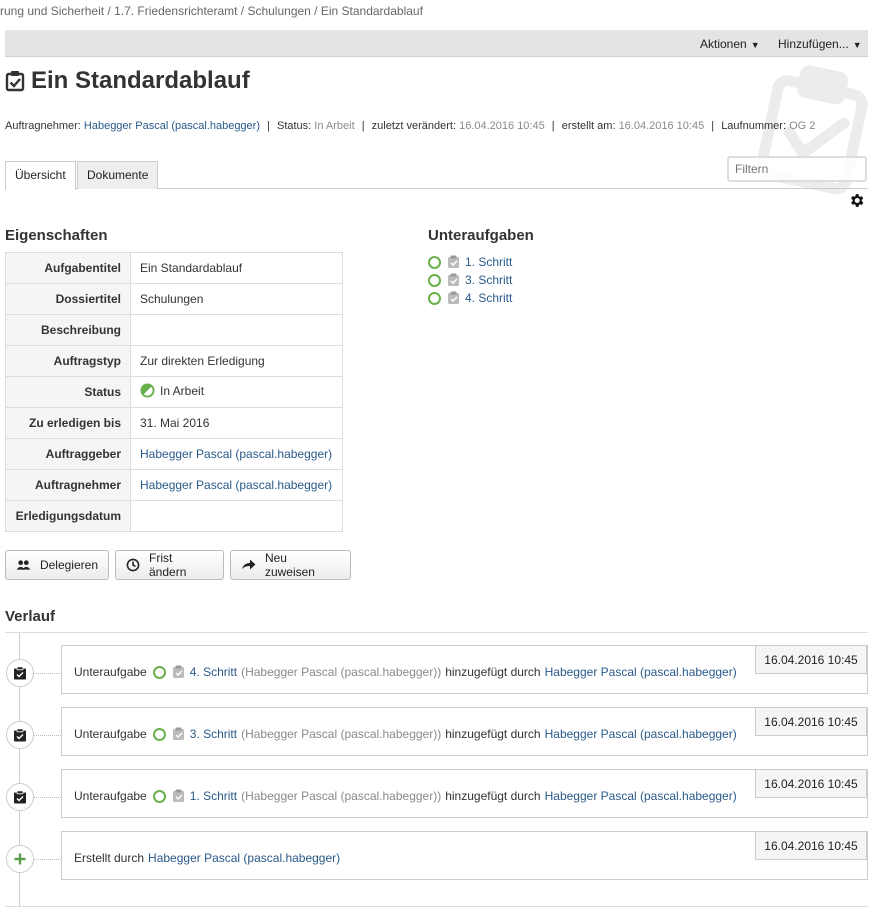 The image size is (886, 914). Describe the element at coordinates (588, 126) in the screenshot. I see `created-label: erstellt am:` at that location.